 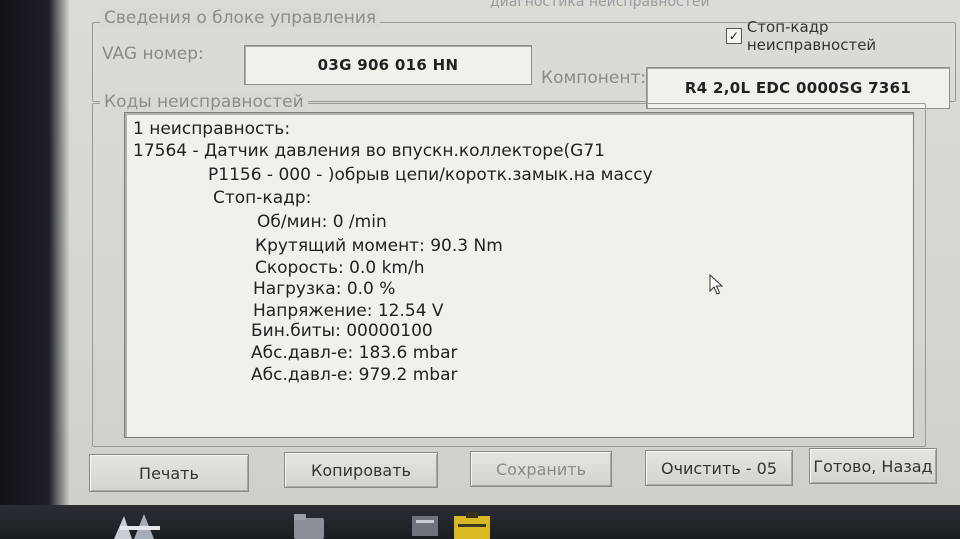 I want to click on app-logo-icon, so click(x=140, y=524).